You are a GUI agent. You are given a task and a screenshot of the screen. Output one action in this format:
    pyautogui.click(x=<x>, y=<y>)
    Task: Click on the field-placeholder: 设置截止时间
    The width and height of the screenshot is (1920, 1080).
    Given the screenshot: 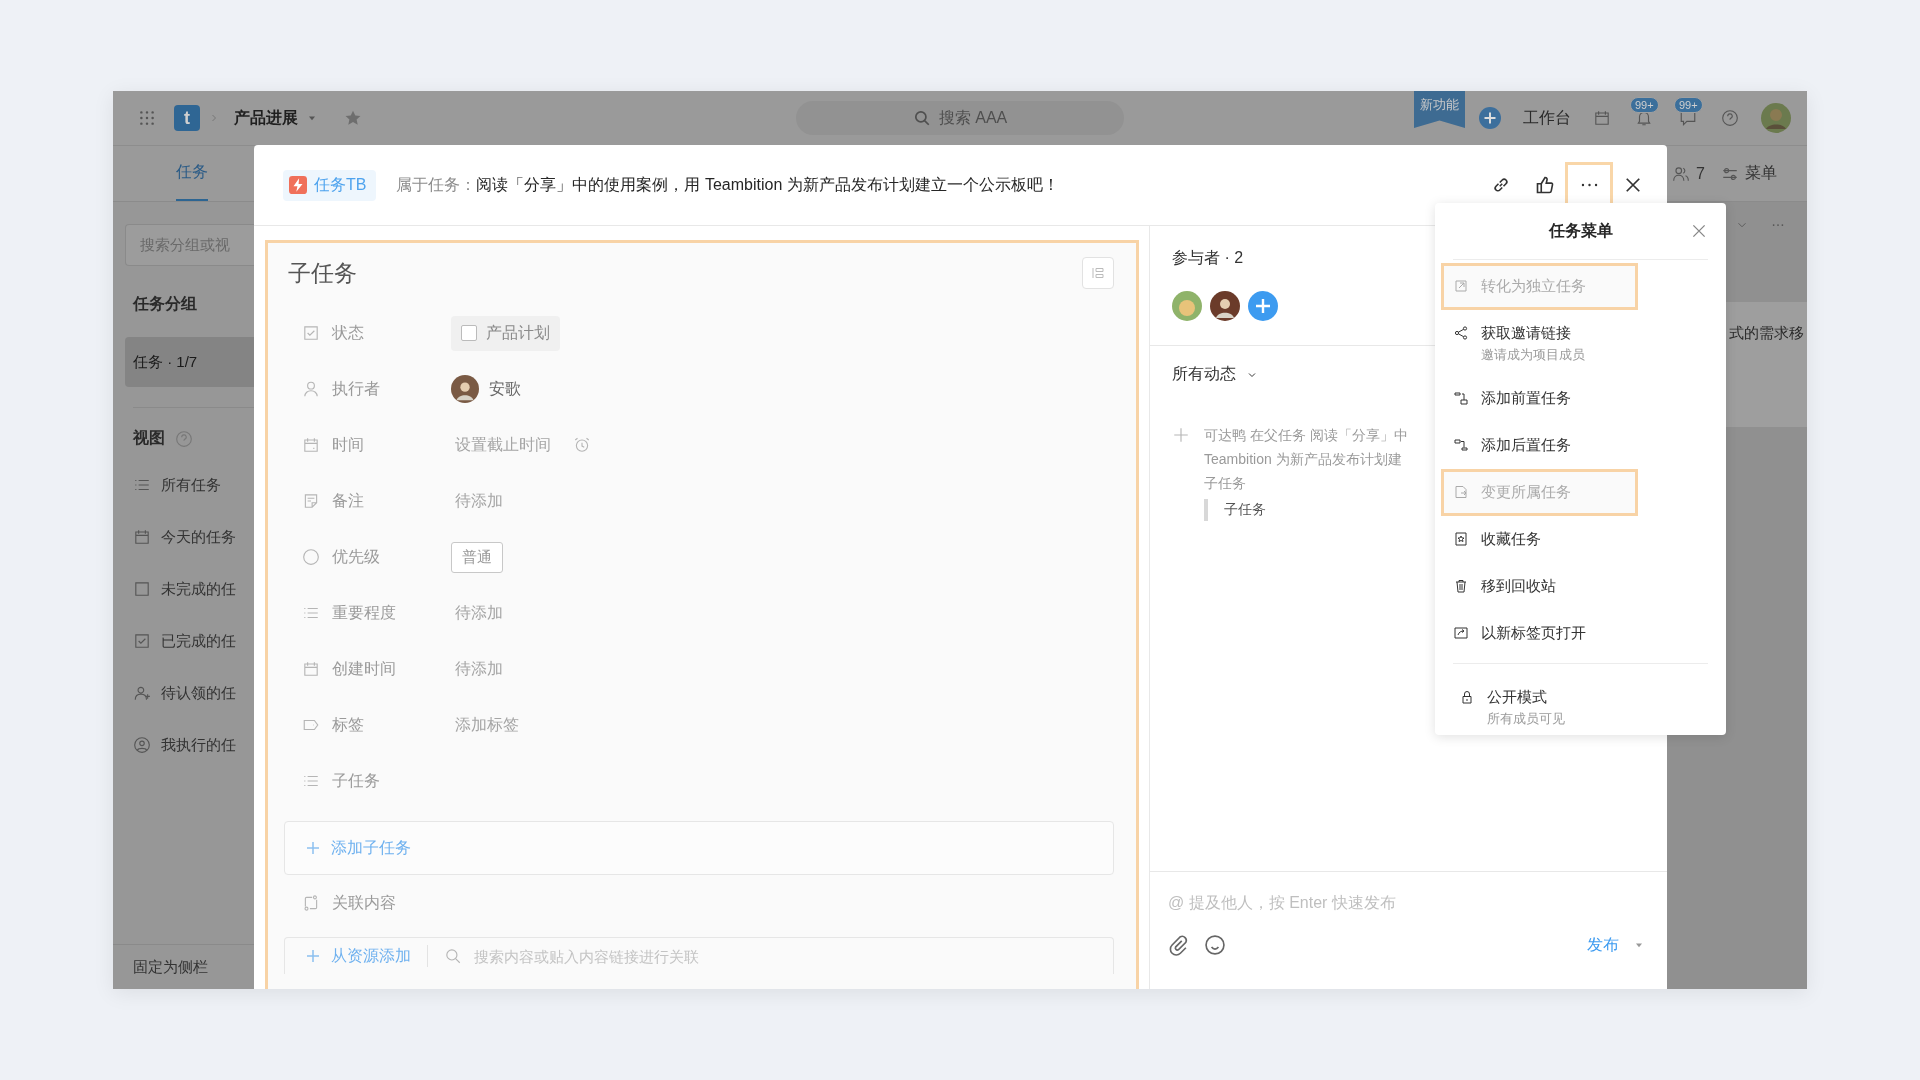 What is the action you would take?
    pyautogui.click(x=503, y=445)
    